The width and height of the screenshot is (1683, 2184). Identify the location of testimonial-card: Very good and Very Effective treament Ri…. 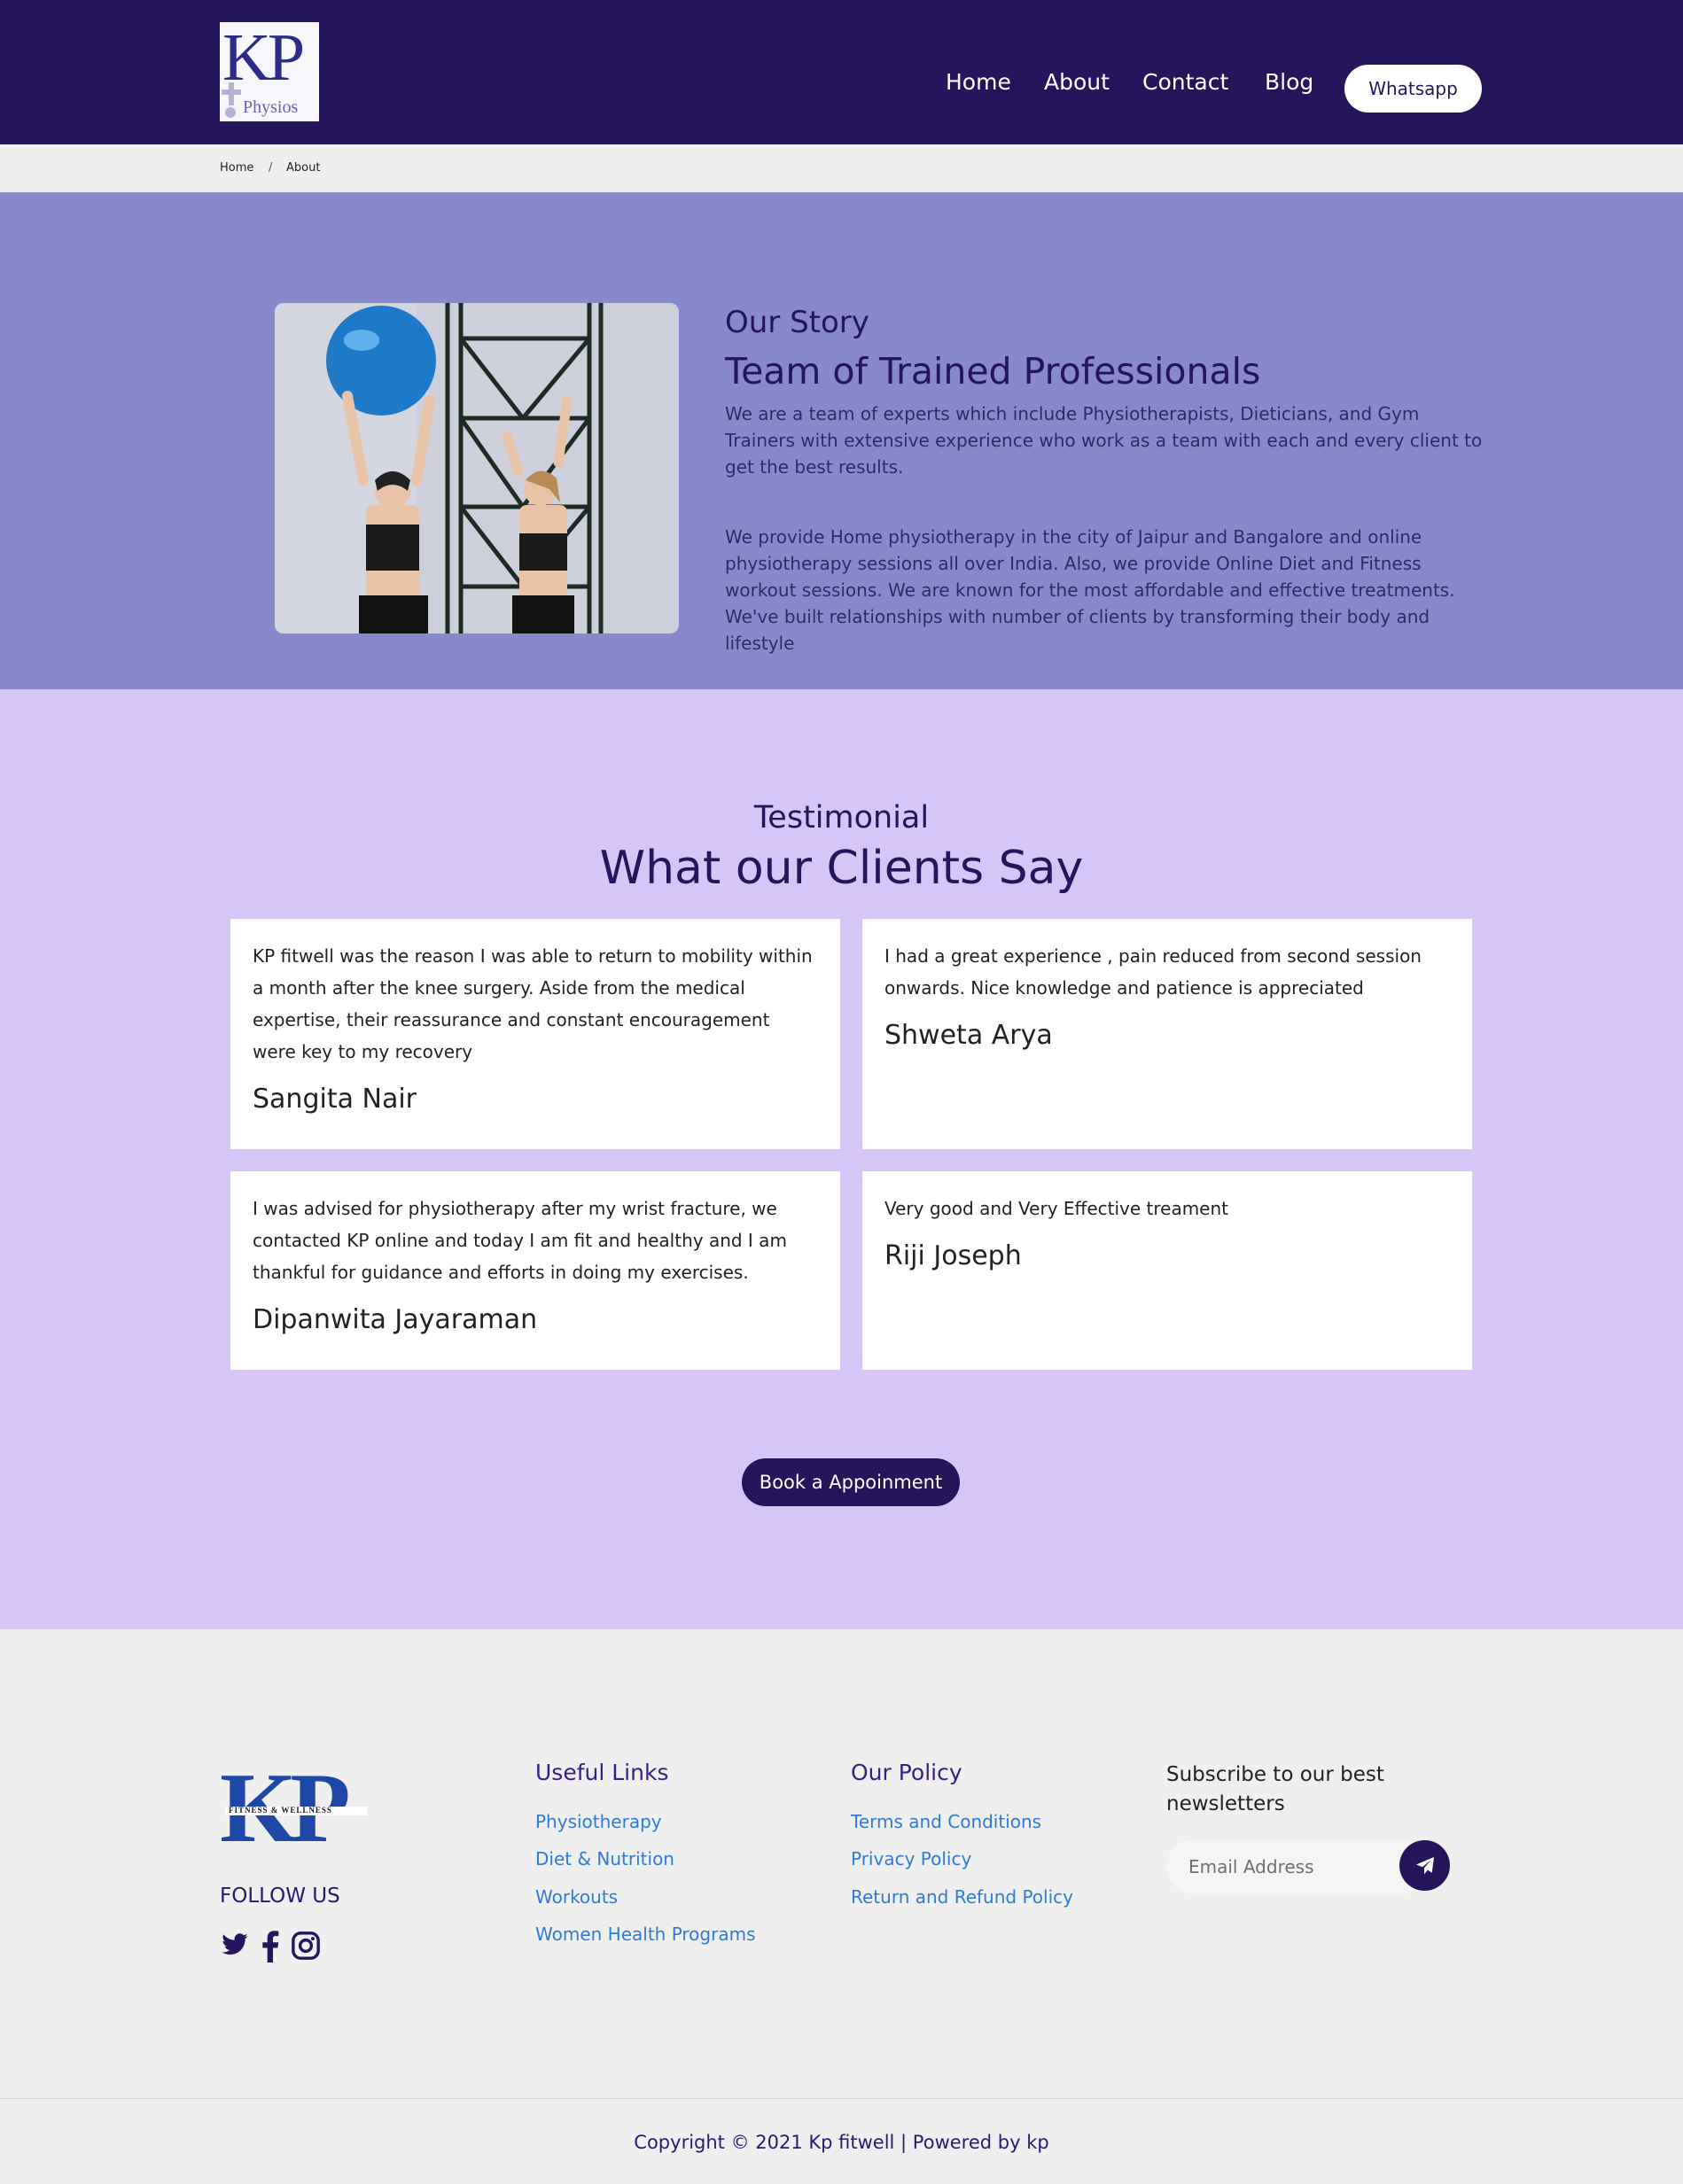
(1167, 1270).